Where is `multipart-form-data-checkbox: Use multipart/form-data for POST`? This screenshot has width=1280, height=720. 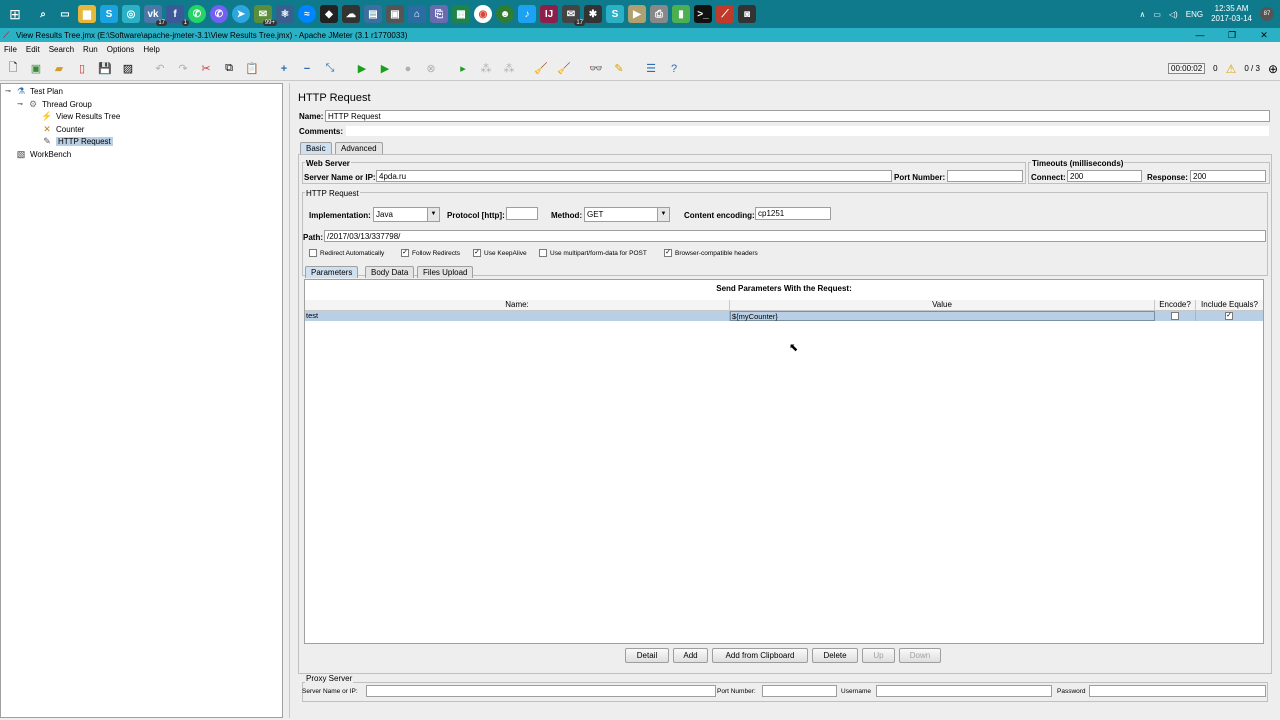
multipart-form-data-checkbox: Use multipart/form-data for POST is located at coordinates (593, 253).